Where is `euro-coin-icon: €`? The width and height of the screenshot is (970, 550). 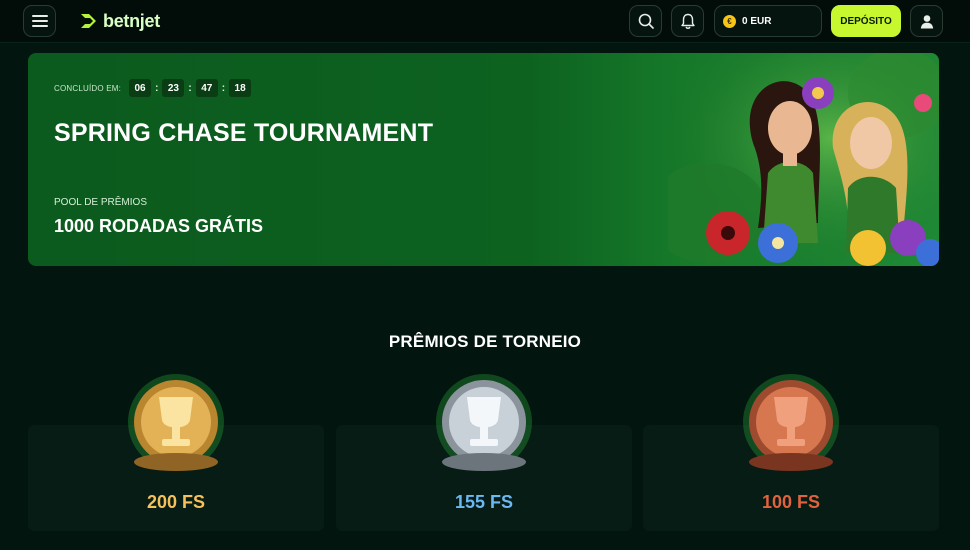 euro-coin-icon: € is located at coordinates (729, 21).